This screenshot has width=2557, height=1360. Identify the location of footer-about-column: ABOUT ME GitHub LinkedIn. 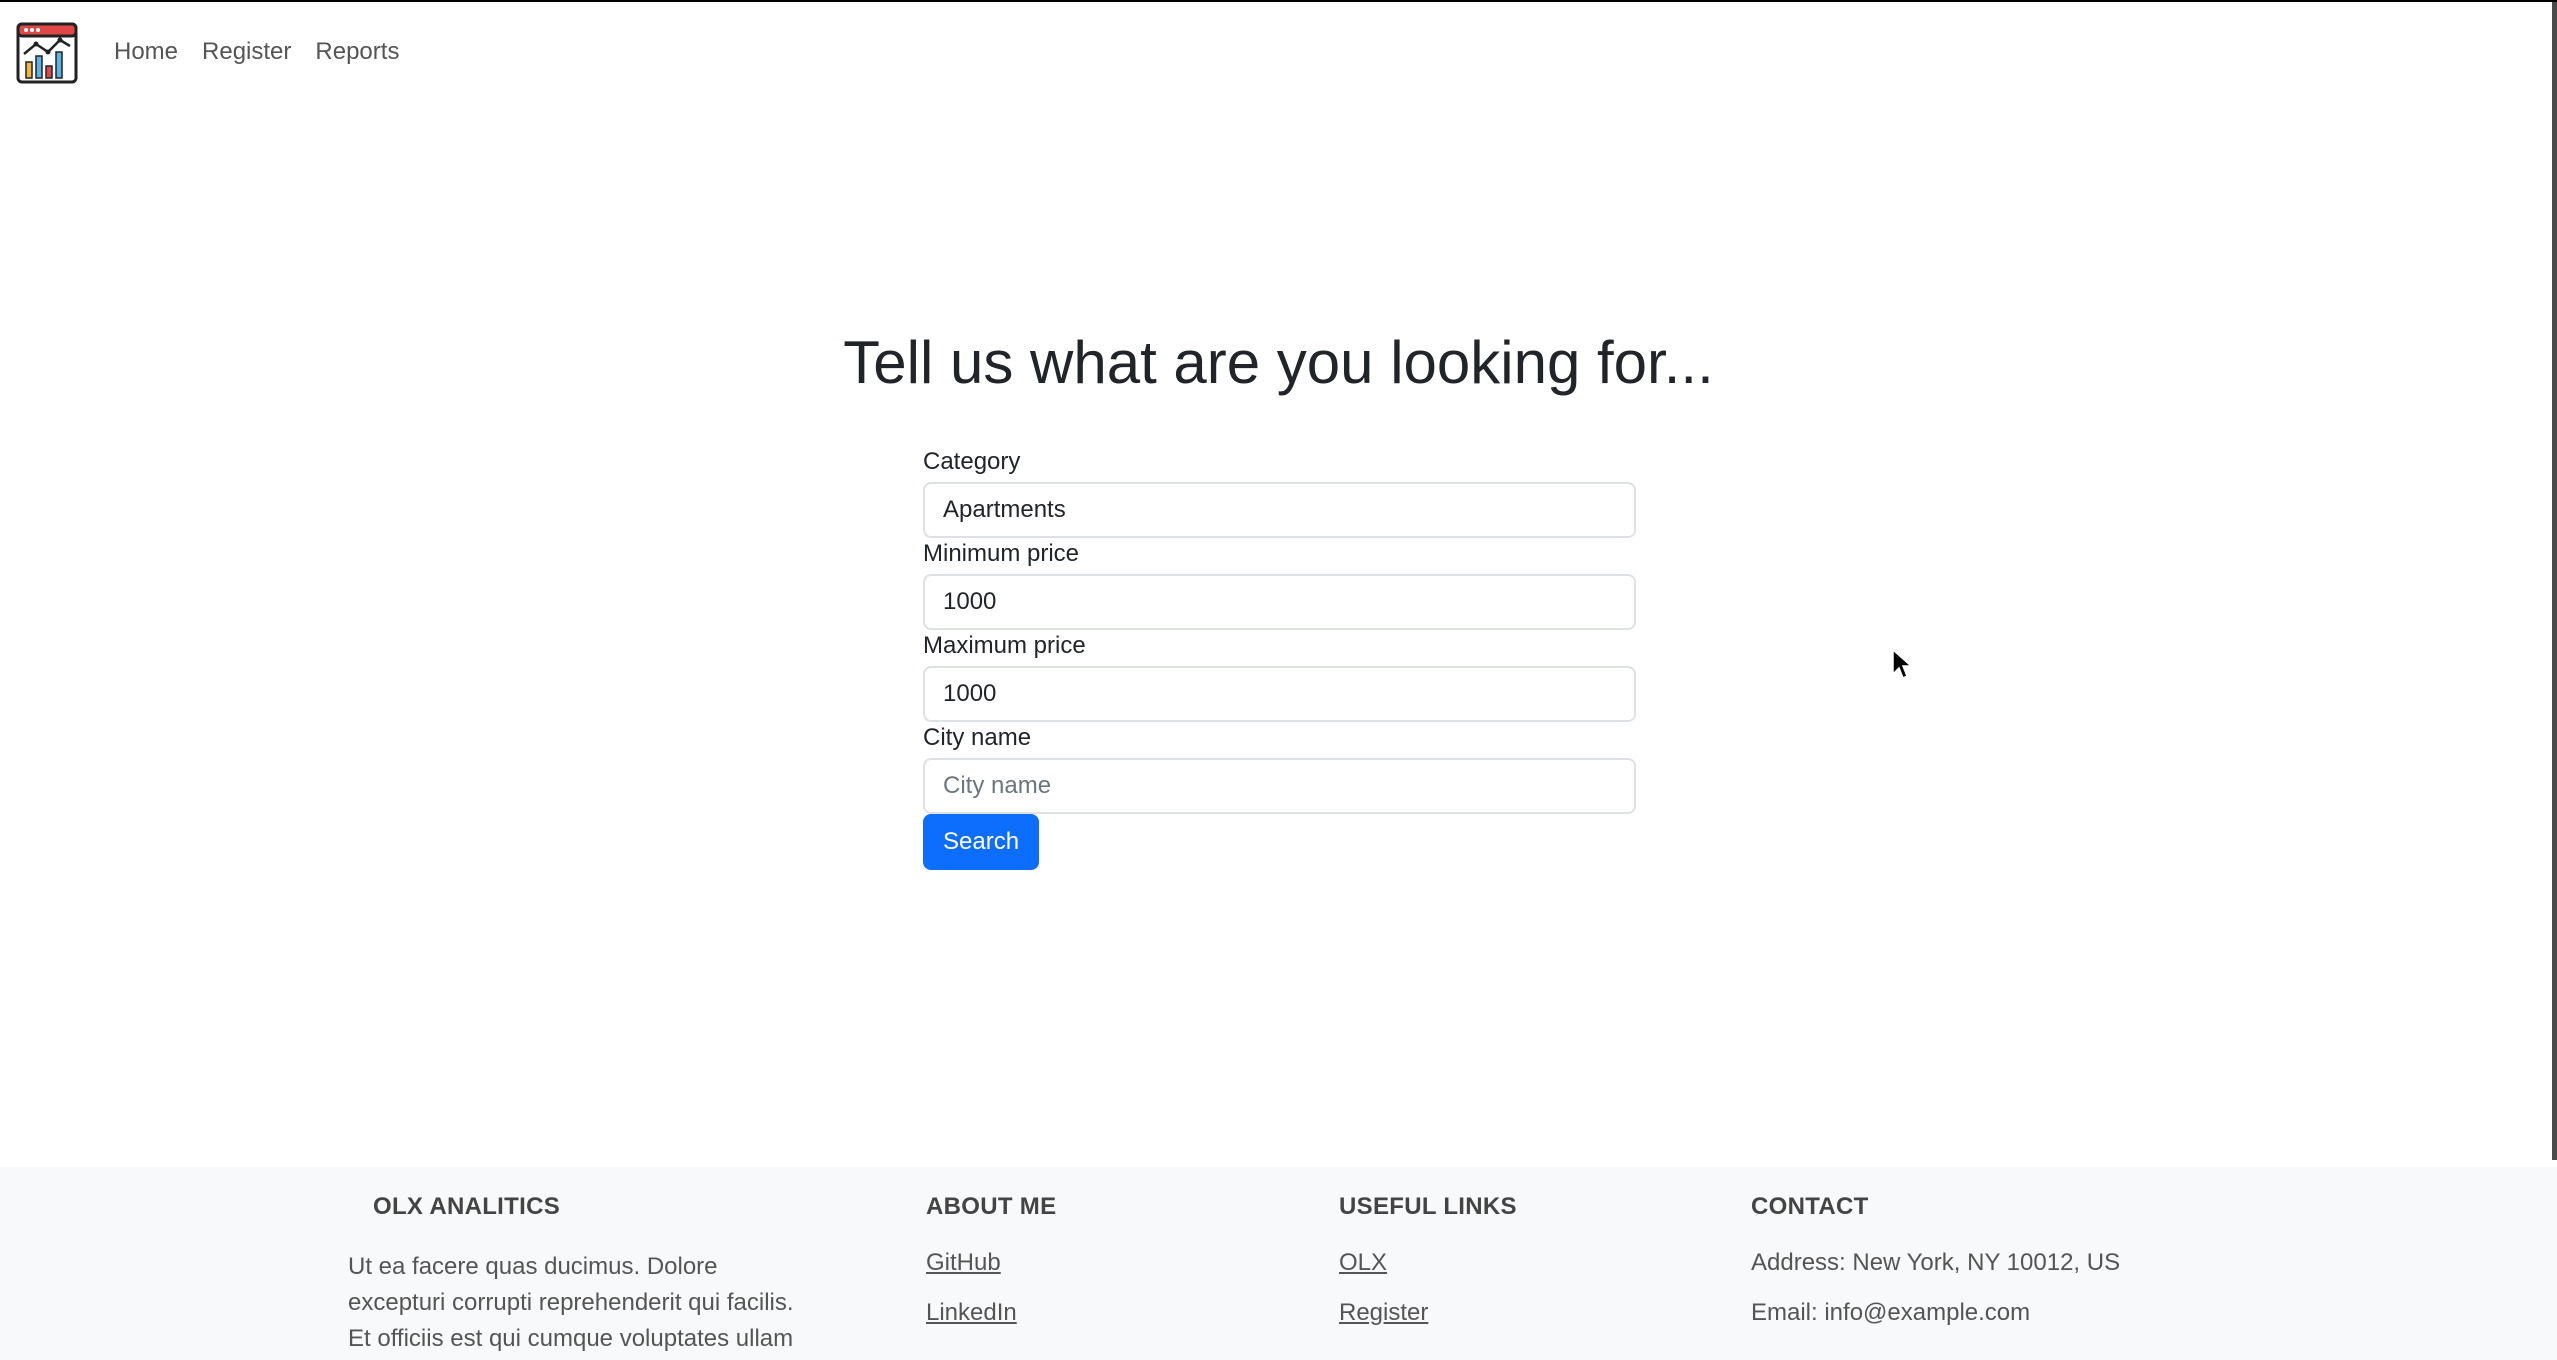
(991, 1258).